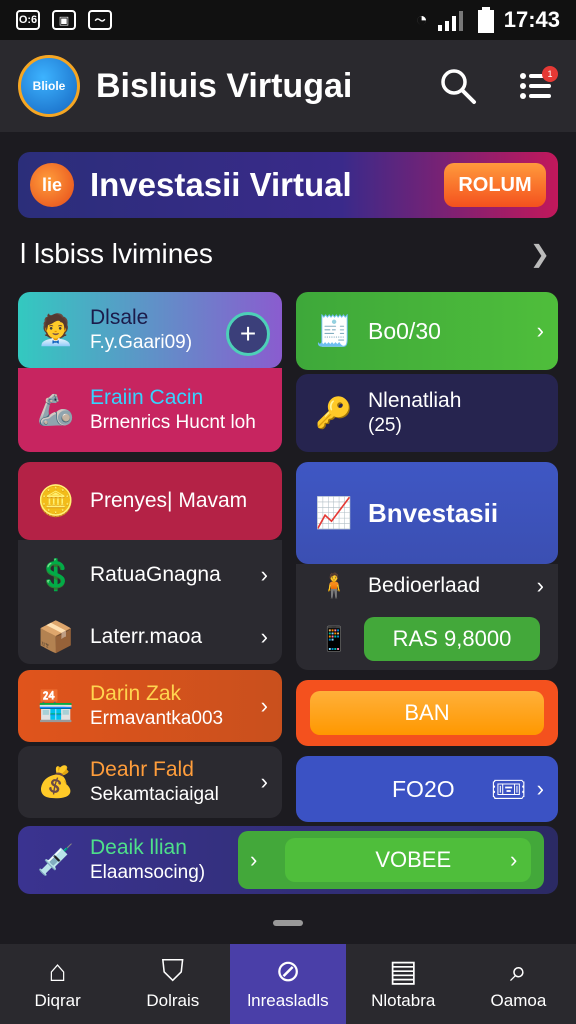 The width and height of the screenshot is (576, 1024). Describe the element at coordinates (224, 85) in the screenshot. I see `app-title: Bisliuis Virtugai` at that location.